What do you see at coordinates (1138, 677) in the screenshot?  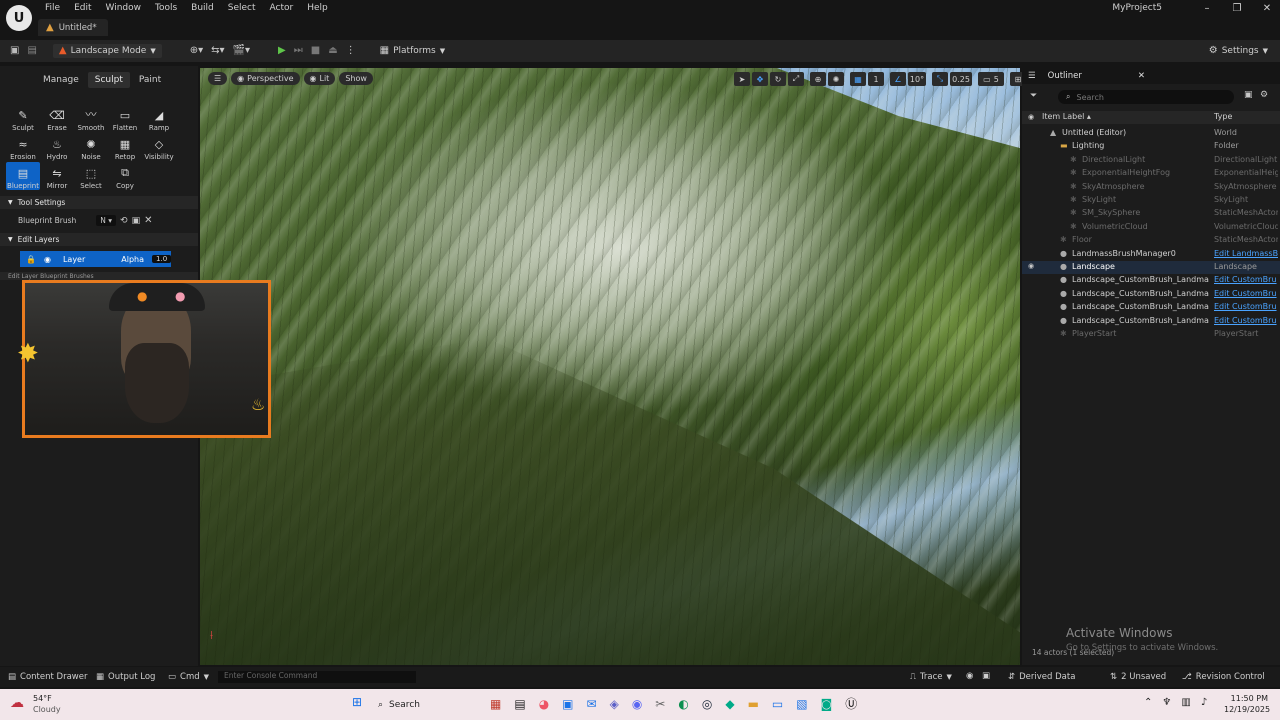 I see `unsaved-button: ⇅ 2 Unsaved` at bounding box center [1138, 677].